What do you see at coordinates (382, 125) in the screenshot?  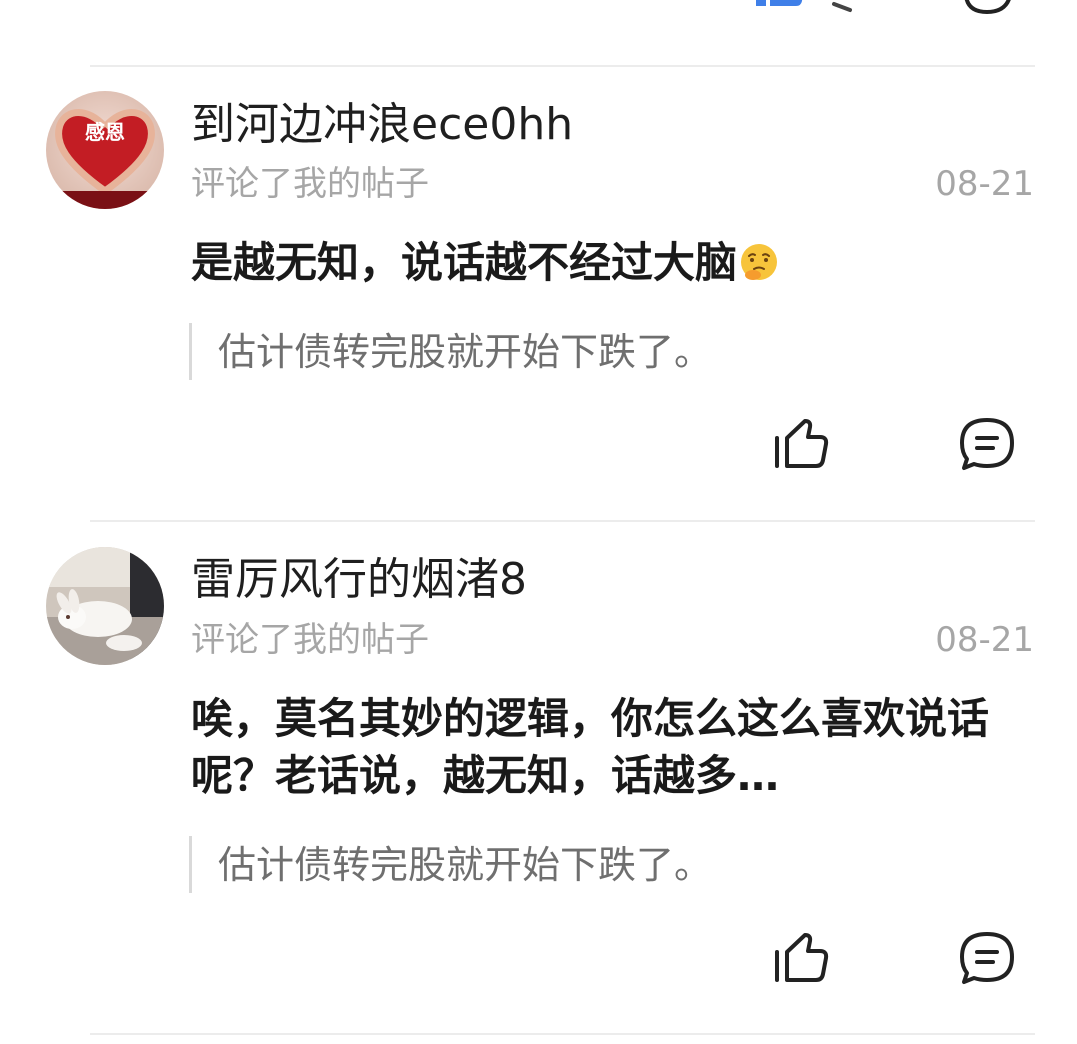 I see `username: 到河边冲浪ece0hh` at bounding box center [382, 125].